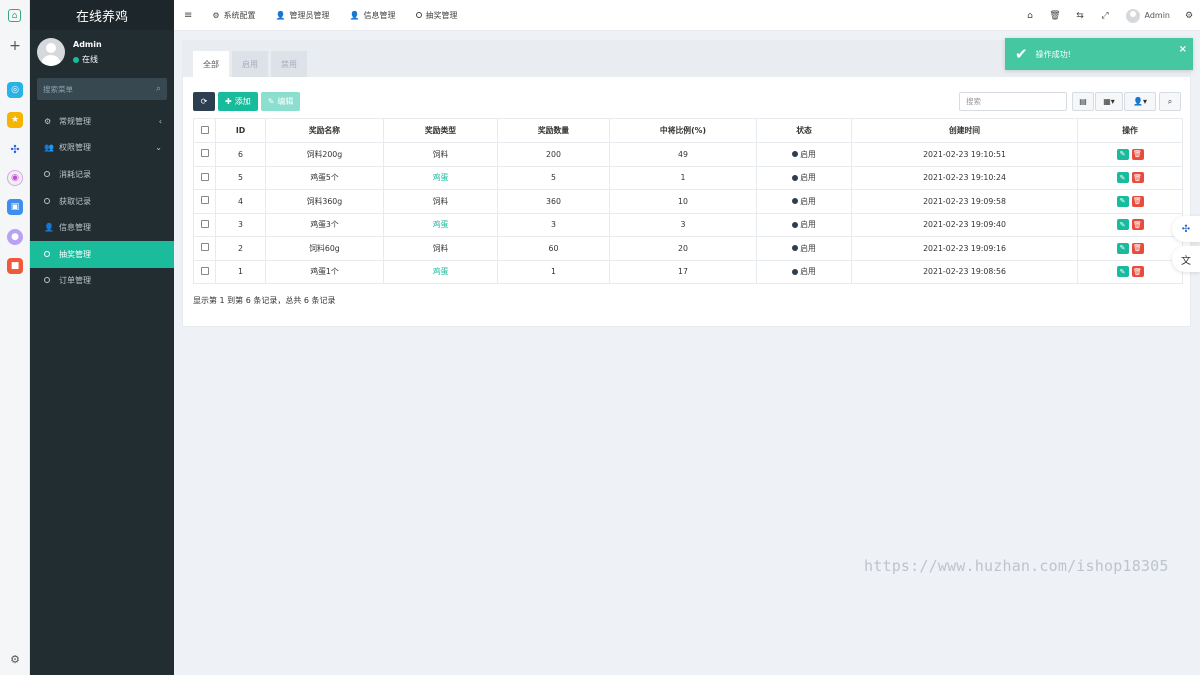  I want to click on search-icon: ⌕, so click(158, 89).